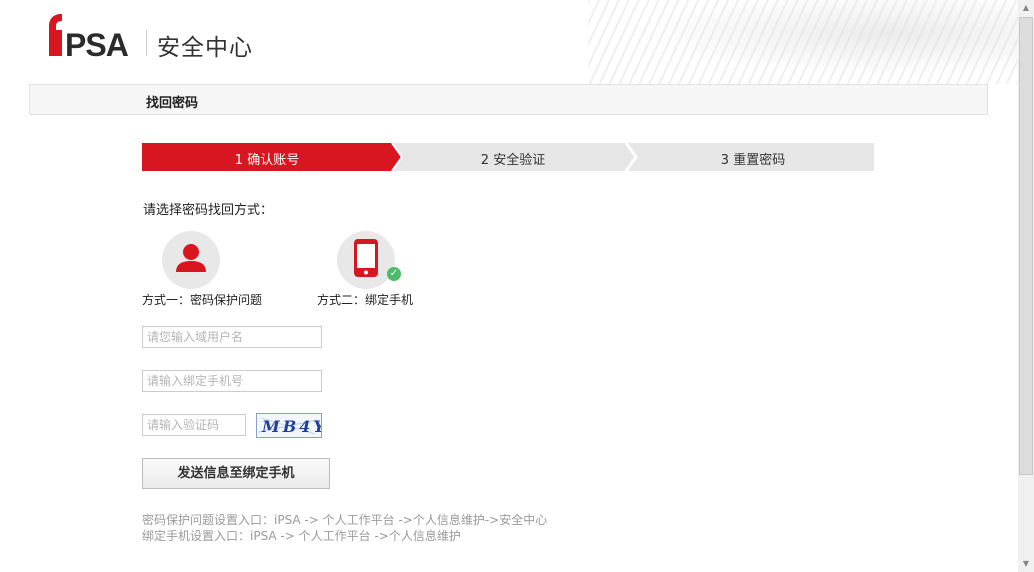 Image resolution: width=1034 pixels, height=572 pixels. What do you see at coordinates (803, 42) in the screenshot?
I see `header-decoration` at bounding box center [803, 42].